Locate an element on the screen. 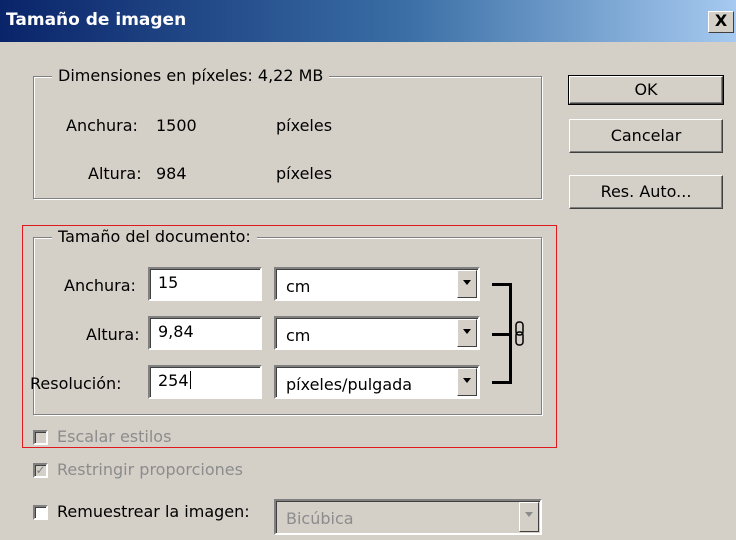  resample-method-select: Bicúbica is located at coordinates (408, 517).